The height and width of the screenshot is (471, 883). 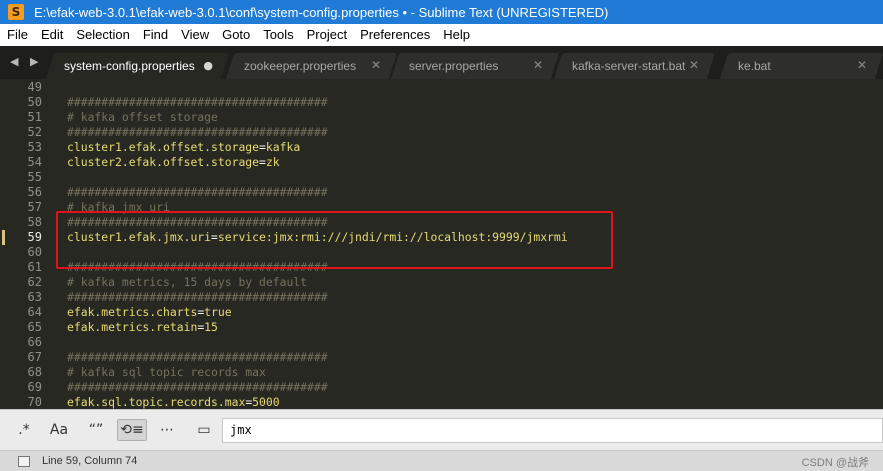 I want to click on cursor-position: Line 59, Column 74, so click(x=90, y=461).